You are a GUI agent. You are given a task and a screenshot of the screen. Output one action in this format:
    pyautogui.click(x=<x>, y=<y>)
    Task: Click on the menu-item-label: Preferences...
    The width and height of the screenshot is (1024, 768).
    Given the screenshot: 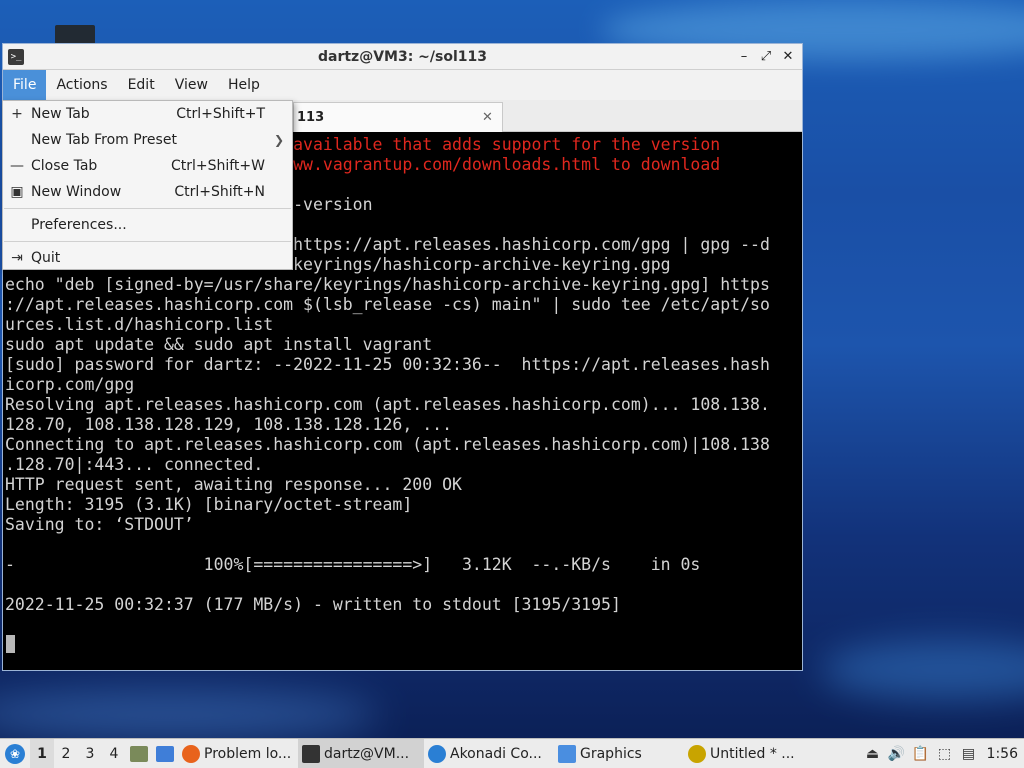 What is the action you would take?
    pyautogui.click(x=79, y=225)
    